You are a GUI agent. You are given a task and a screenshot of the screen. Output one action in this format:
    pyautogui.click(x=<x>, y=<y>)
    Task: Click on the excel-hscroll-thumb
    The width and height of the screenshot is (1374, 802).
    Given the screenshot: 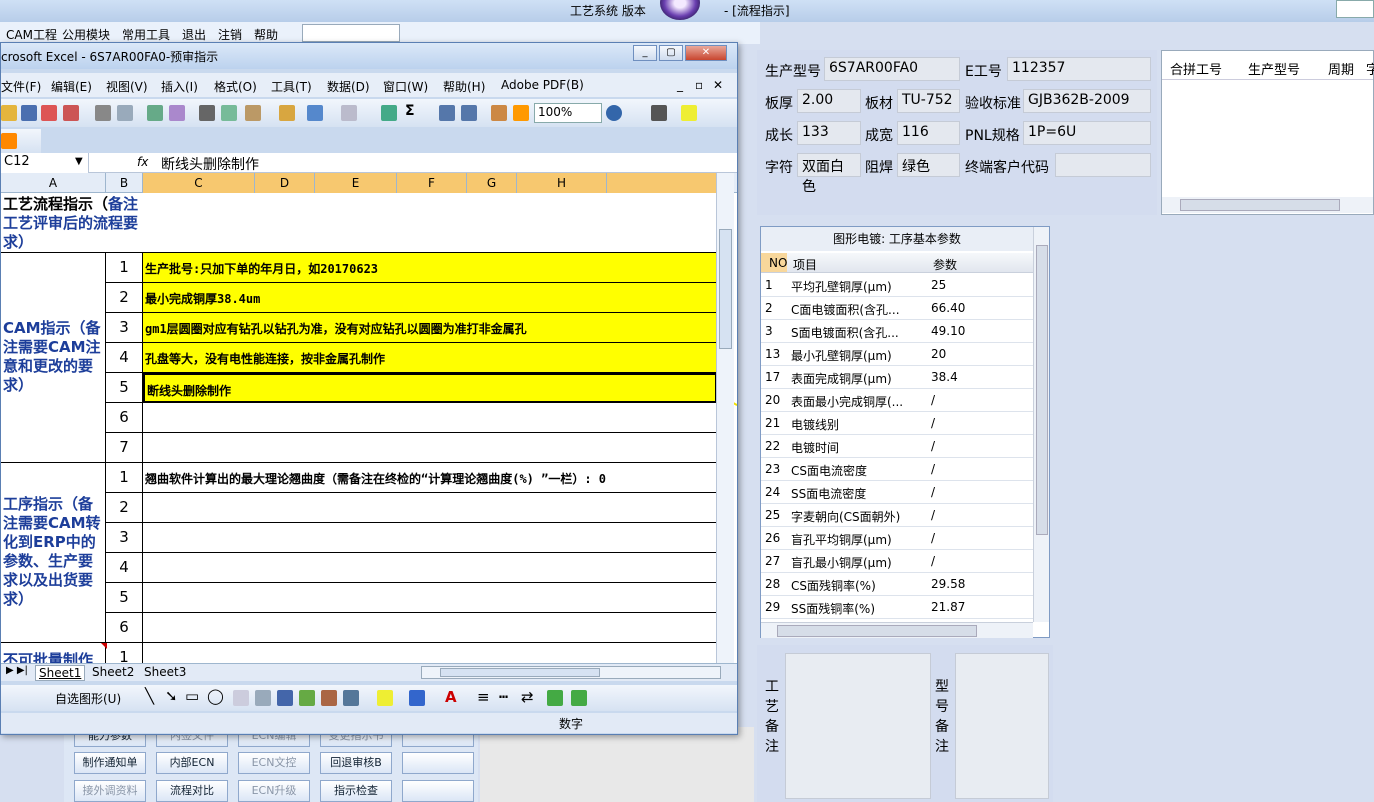 What is the action you would take?
    pyautogui.click(x=520, y=672)
    